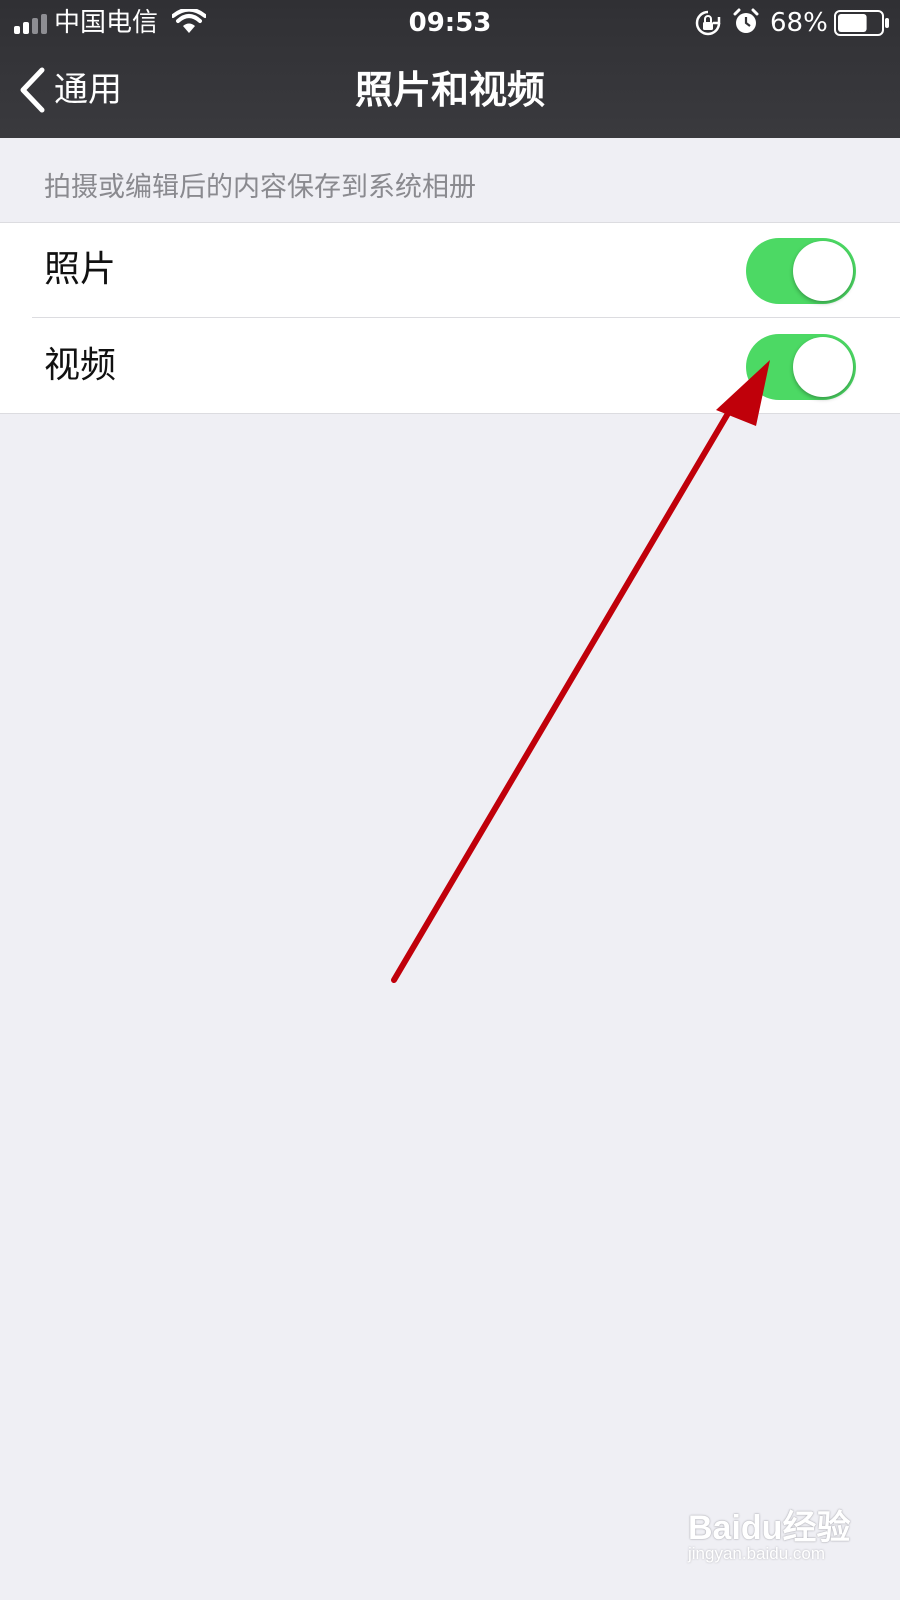 The height and width of the screenshot is (1600, 900). What do you see at coordinates (260, 187) in the screenshot?
I see `section-header: 拍摄或编辑后的内容保存到系统相册` at bounding box center [260, 187].